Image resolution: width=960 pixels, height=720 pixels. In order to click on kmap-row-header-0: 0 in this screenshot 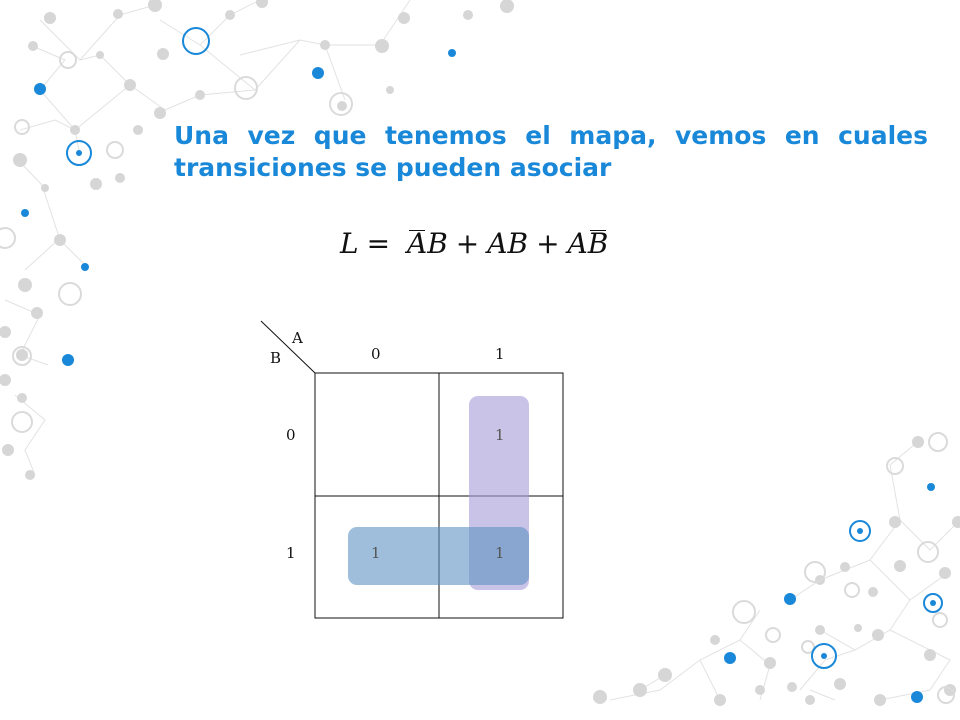, I will do `click(291, 435)`.